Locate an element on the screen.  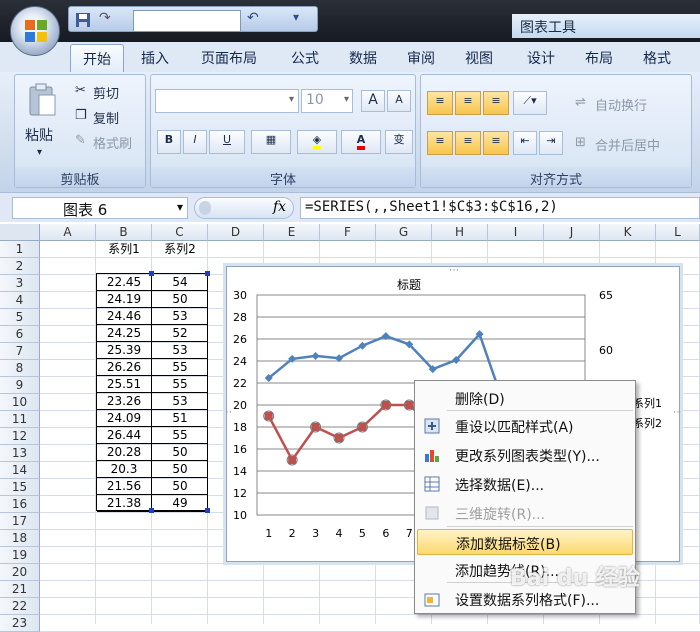
tab-layout: 布局 is located at coordinates (599, 58).